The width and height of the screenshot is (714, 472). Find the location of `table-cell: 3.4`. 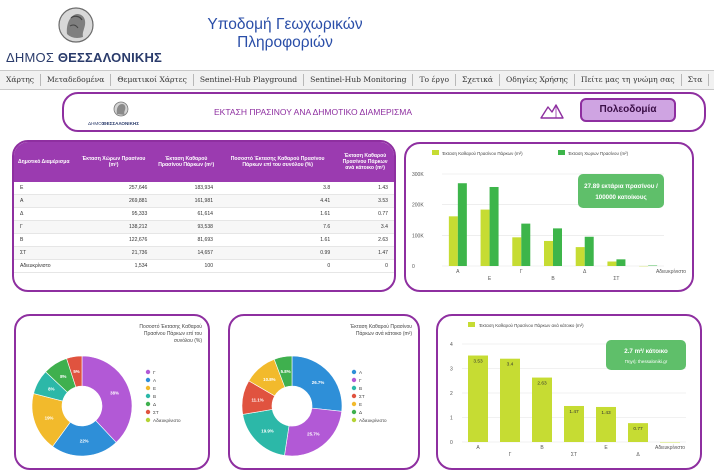

table-cell: 3.4 is located at coordinates (365, 227).